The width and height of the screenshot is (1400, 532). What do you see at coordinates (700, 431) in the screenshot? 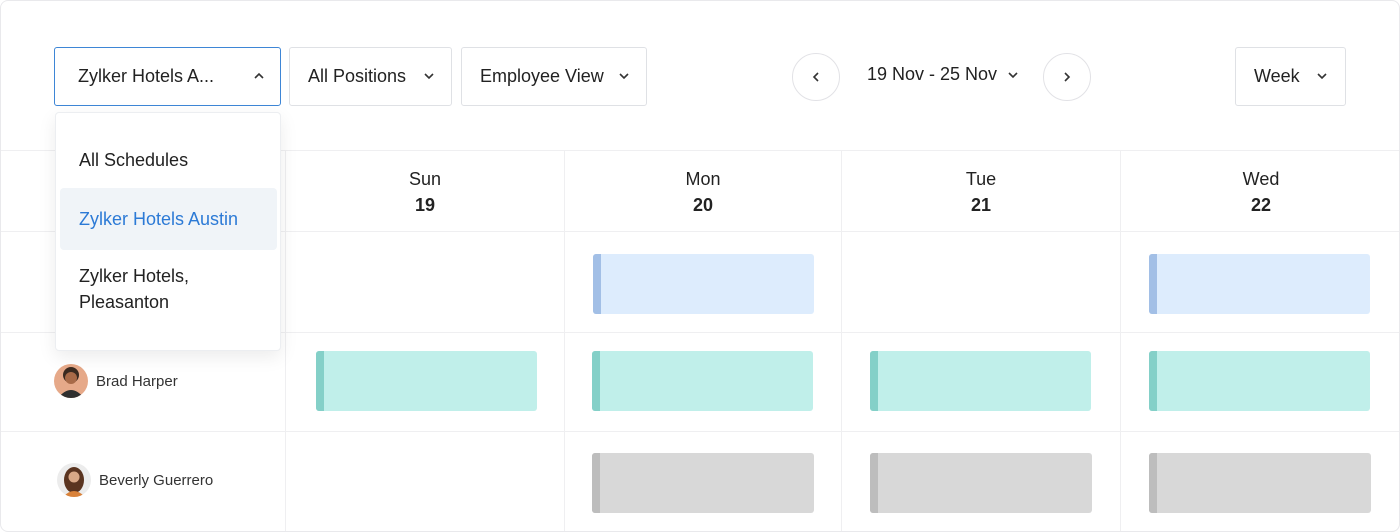
I see `grid-divider` at bounding box center [700, 431].